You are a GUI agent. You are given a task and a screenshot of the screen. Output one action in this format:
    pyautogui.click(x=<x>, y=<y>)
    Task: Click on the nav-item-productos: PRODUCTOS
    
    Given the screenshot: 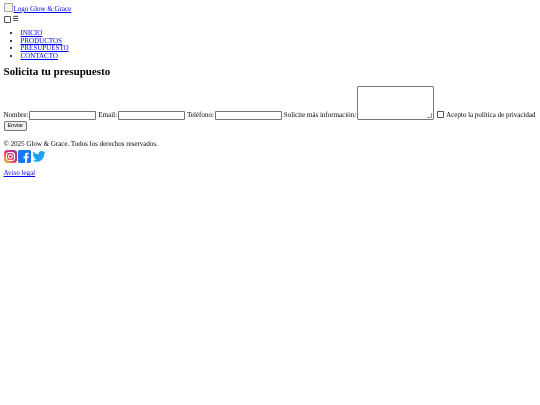 What is the action you would take?
    pyautogui.click(x=279, y=41)
    